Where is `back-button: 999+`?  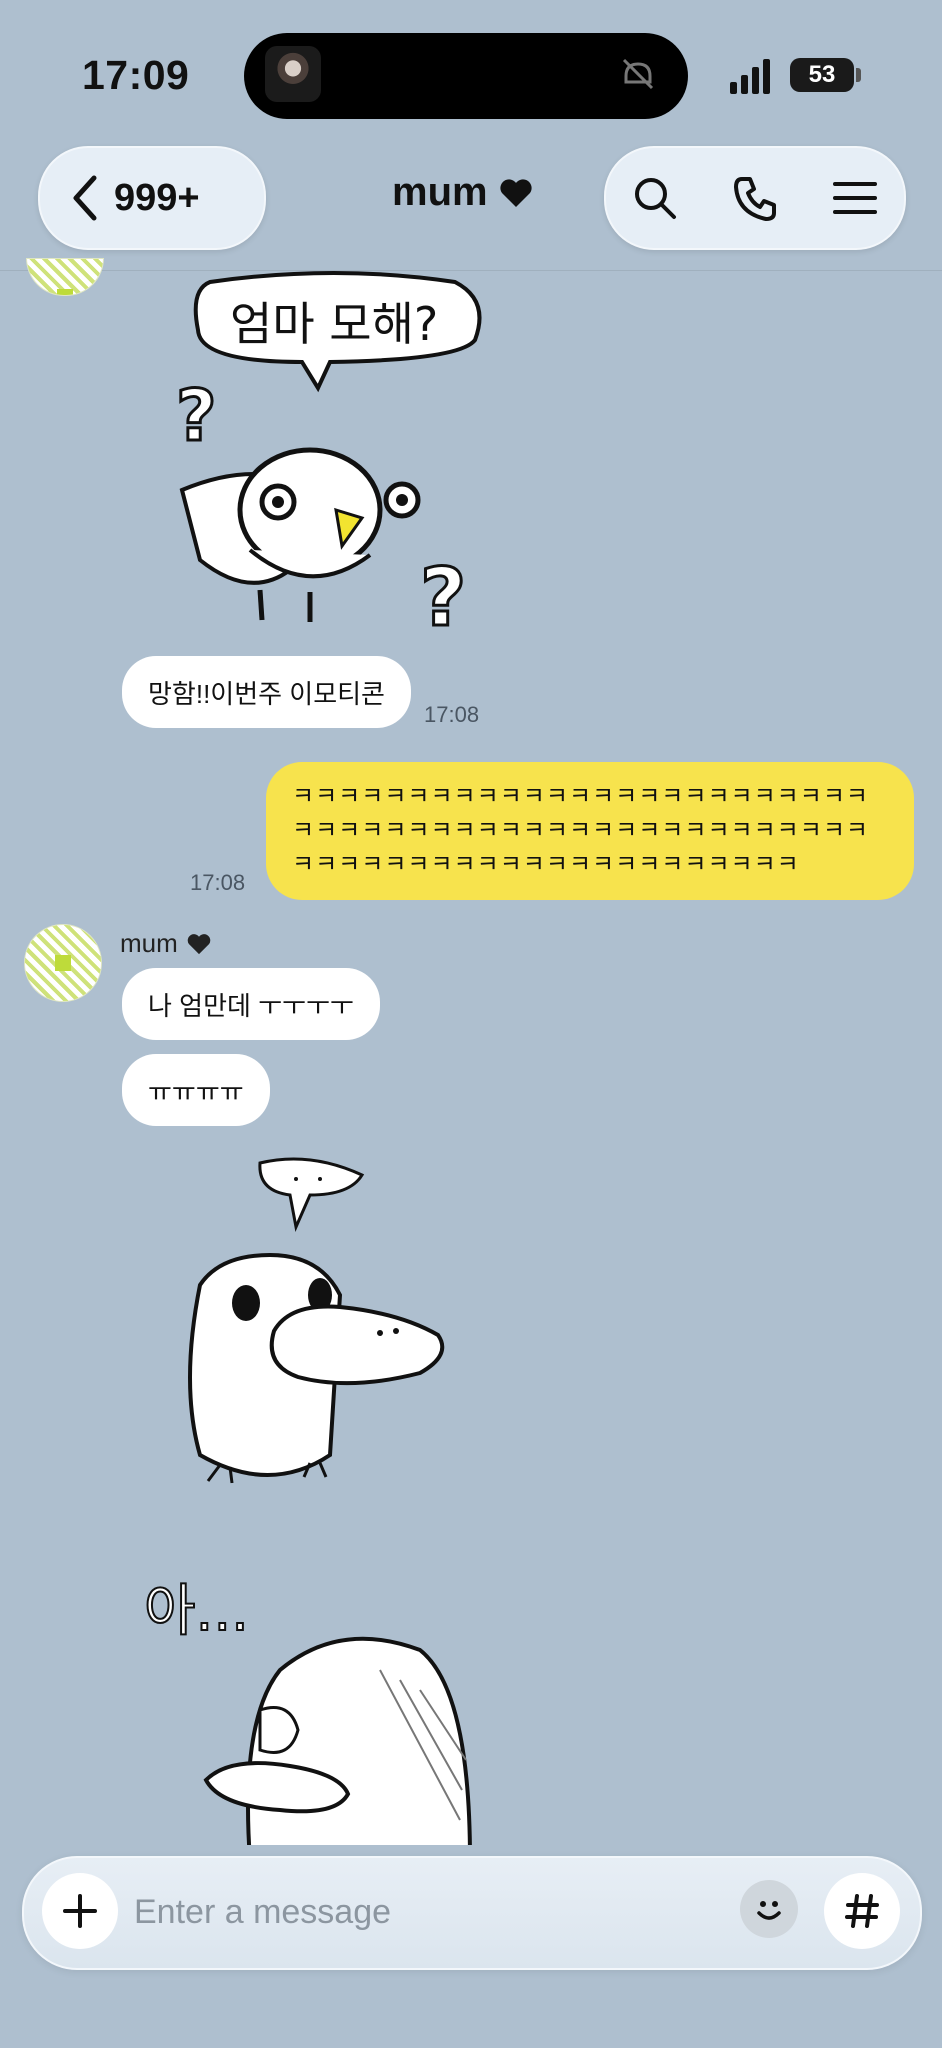
back-button: 999+ is located at coordinates (152, 198).